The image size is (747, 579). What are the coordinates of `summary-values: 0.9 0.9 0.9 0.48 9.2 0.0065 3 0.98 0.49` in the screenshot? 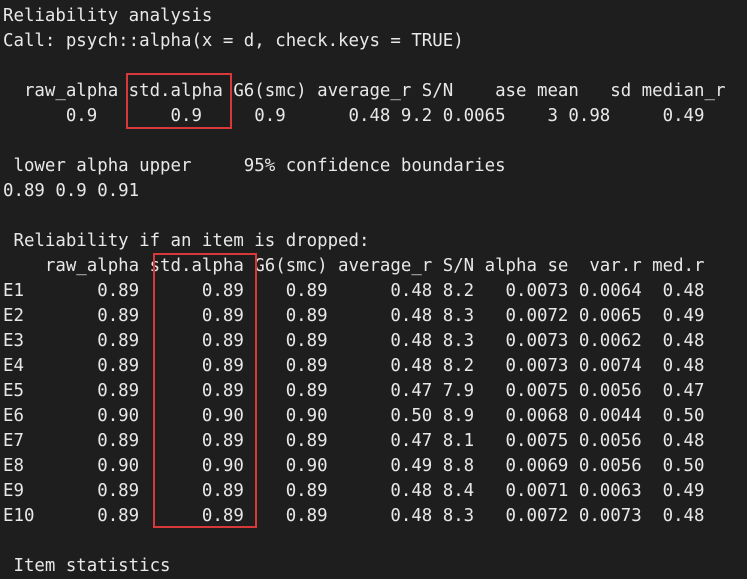 It's located at (354, 116).